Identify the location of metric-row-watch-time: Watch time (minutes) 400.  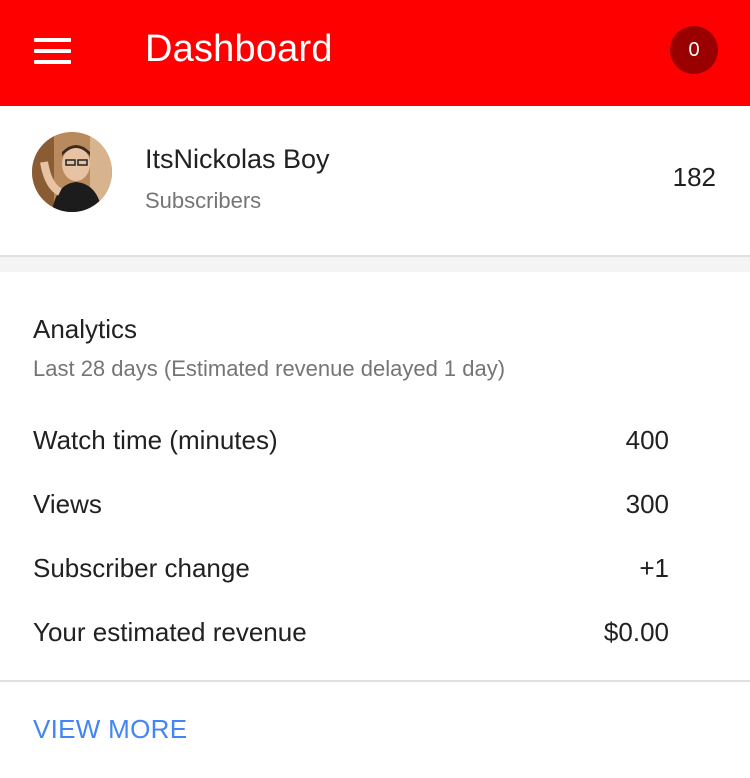
(351, 440).